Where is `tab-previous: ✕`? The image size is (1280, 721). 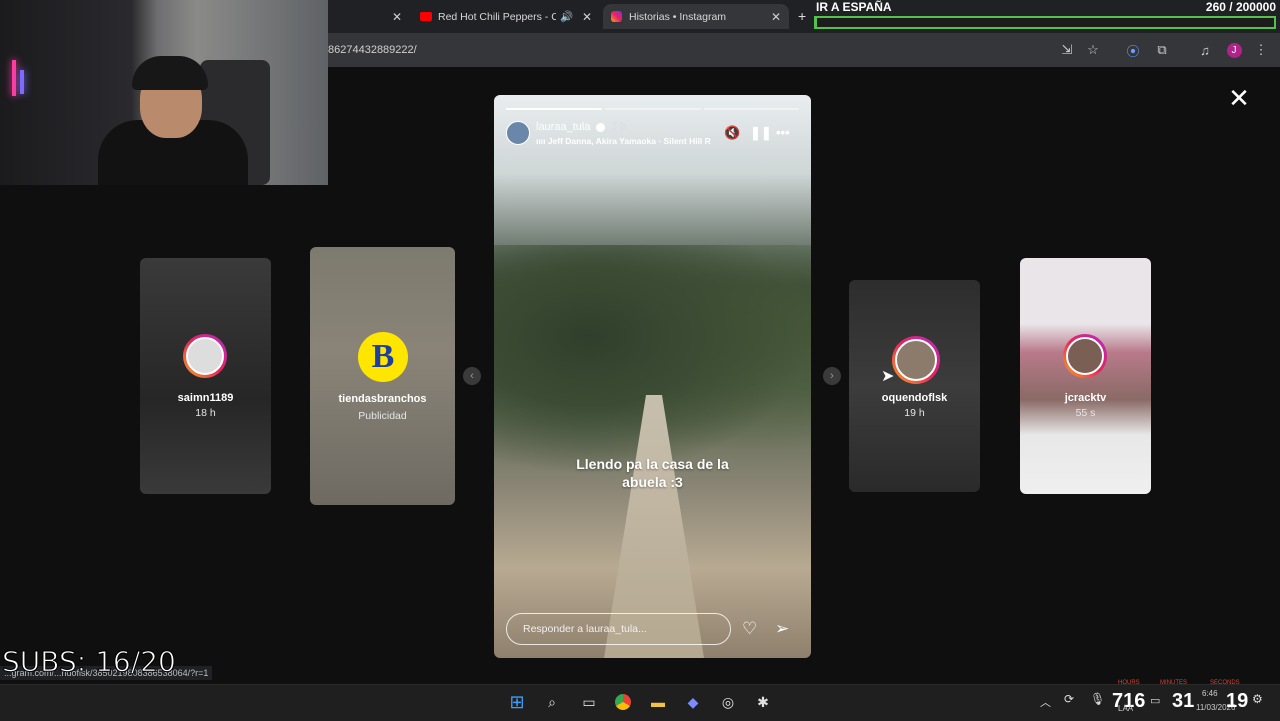 tab-previous: ✕ is located at coordinates (370, 16).